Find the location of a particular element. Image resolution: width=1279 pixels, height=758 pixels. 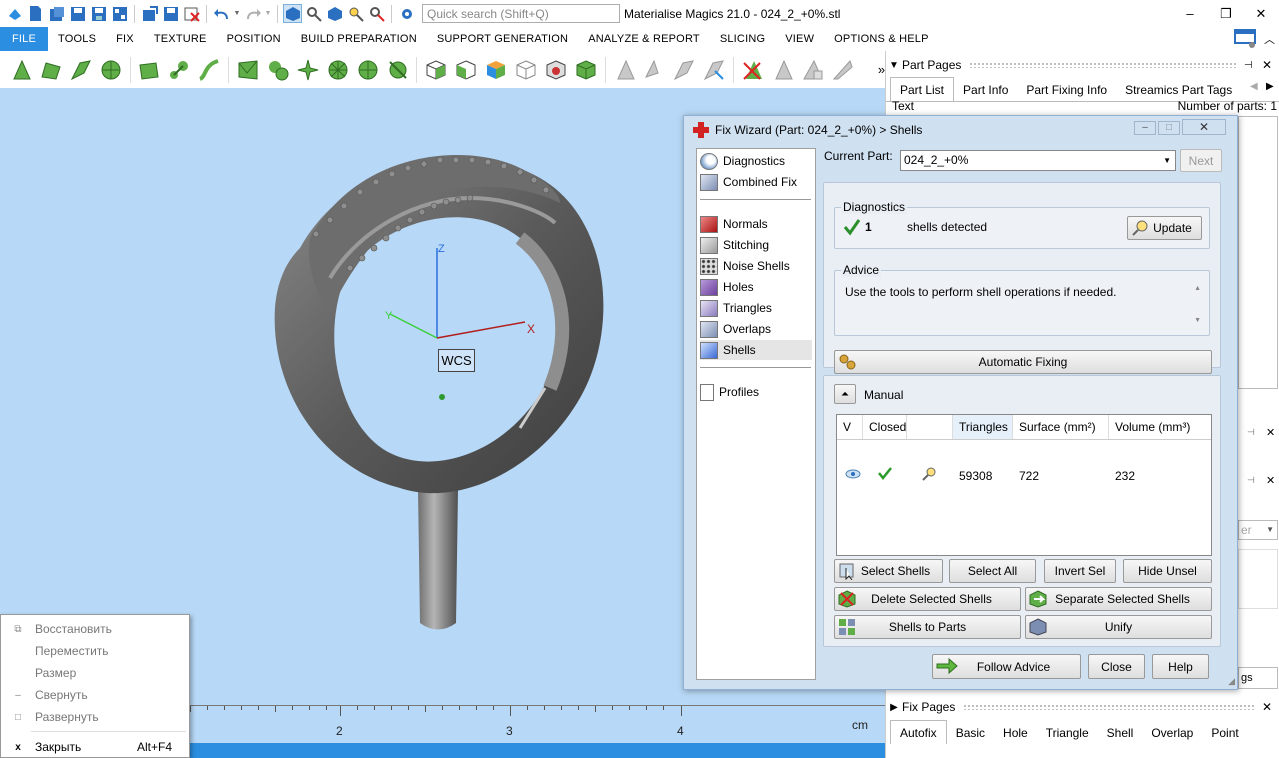

mark-surface-icon is located at coordinates (81, 69).